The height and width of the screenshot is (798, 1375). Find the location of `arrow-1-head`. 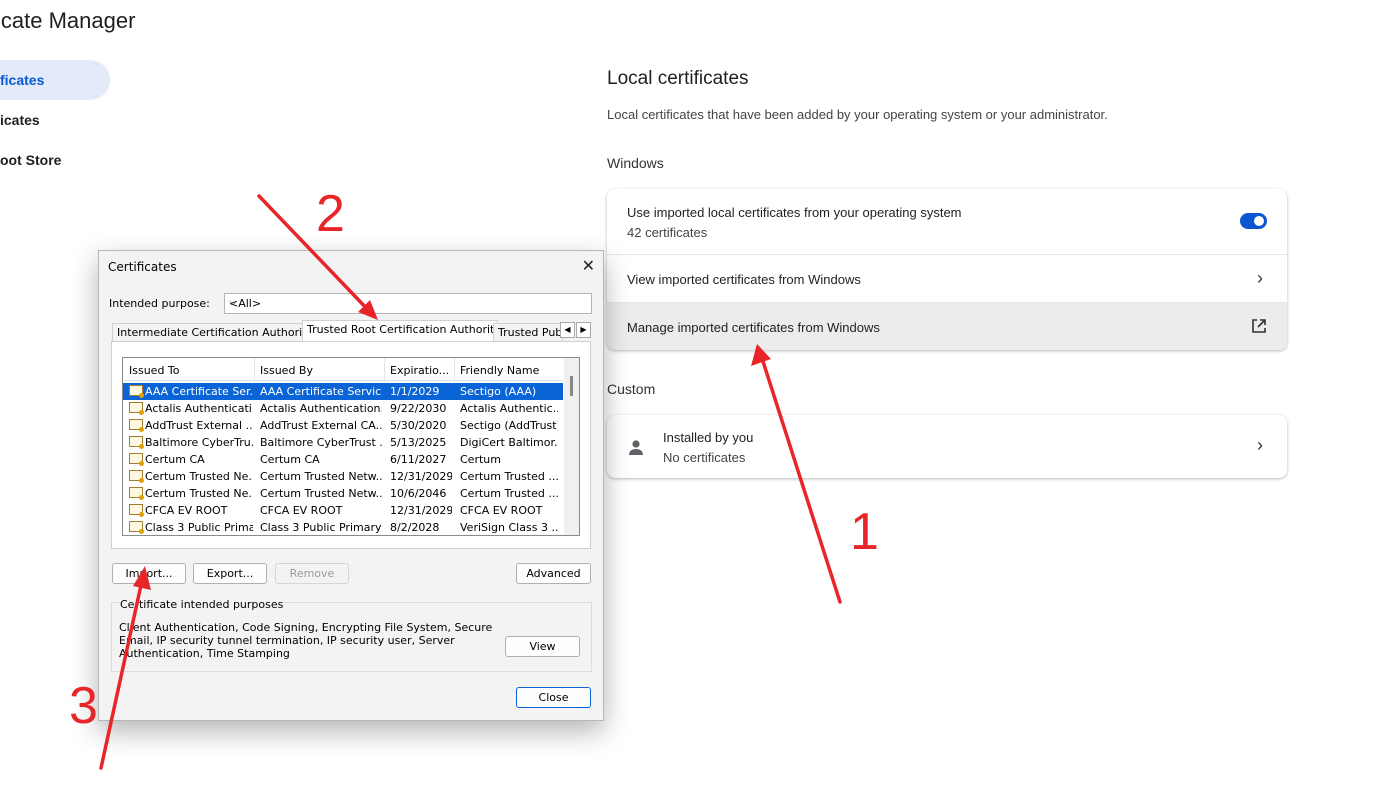

arrow-1-head is located at coordinates (761, 355).